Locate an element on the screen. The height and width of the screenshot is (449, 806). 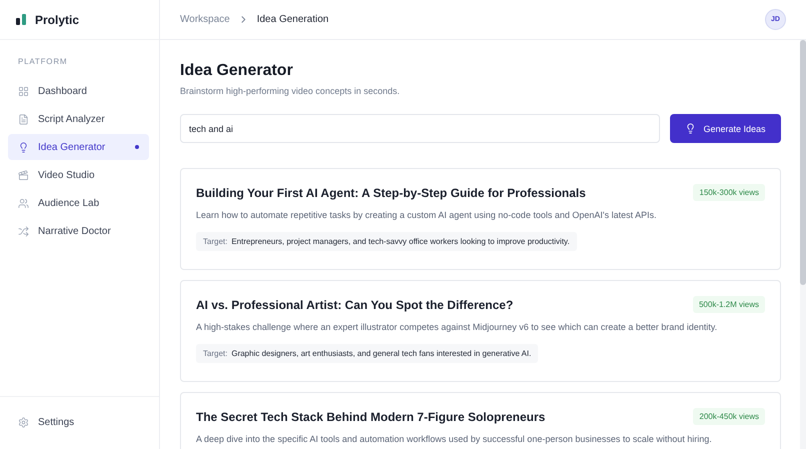
views-badge: 500k-1.2M views is located at coordinates (728, 304).